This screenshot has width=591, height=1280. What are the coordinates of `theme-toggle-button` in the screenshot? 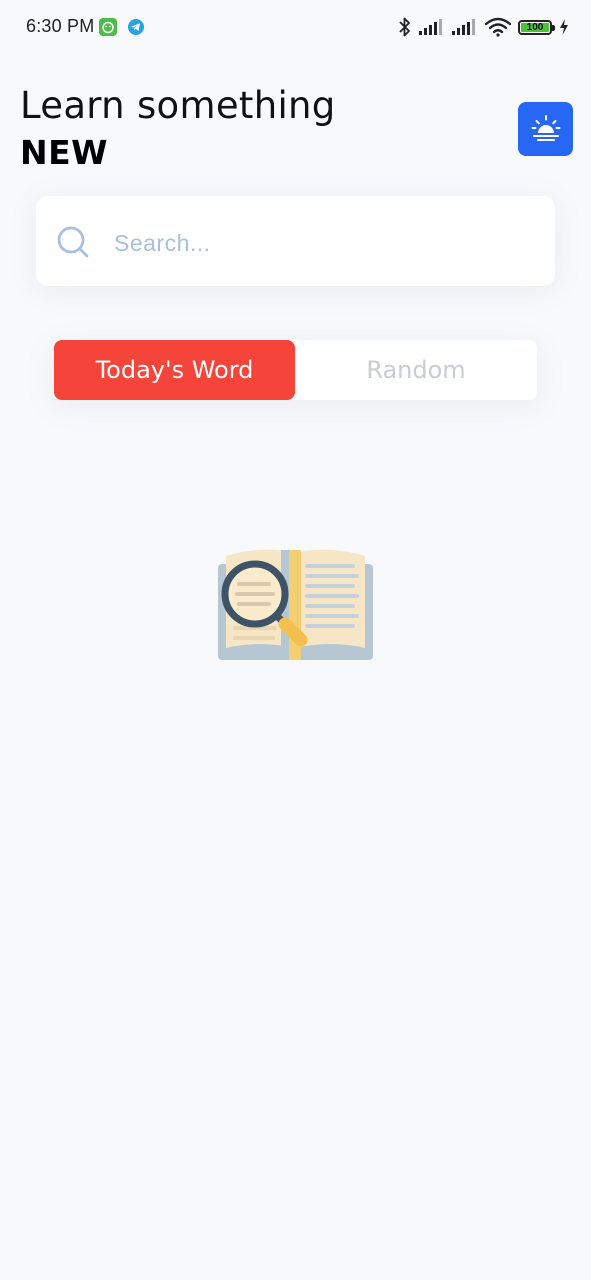 It's located at (545, 129).